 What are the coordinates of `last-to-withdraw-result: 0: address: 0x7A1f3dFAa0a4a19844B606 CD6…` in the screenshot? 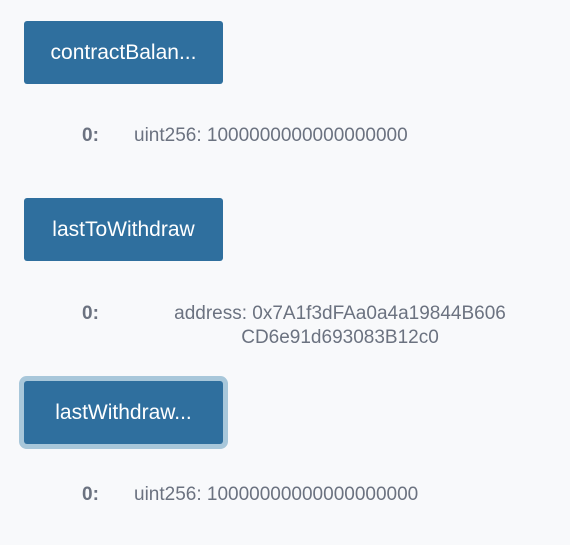 It's located at (285, 328).